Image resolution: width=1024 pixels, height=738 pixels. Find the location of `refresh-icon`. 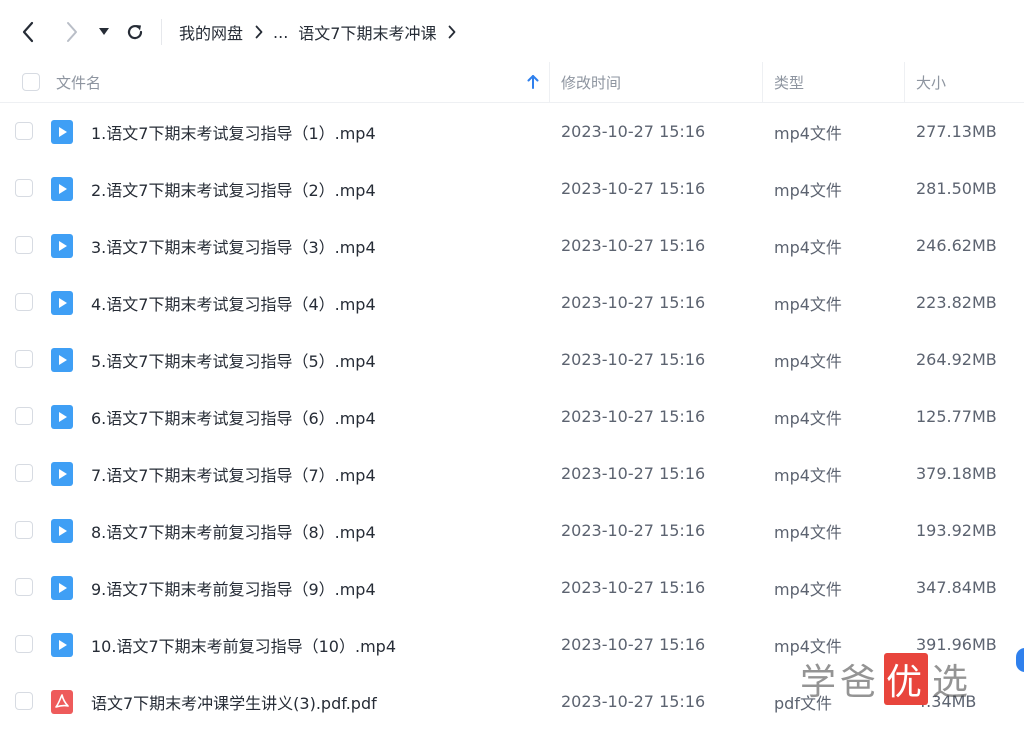

refresh-icon is located at coordinates (135, 32).